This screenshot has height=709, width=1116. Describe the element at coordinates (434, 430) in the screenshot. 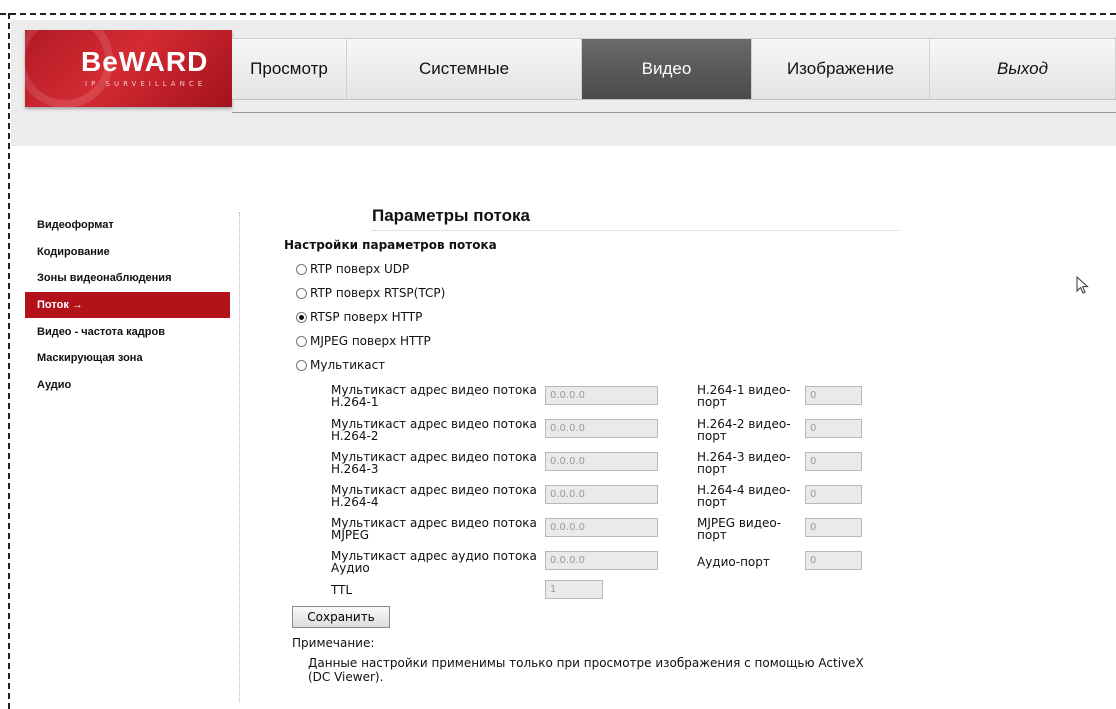

I see `multicast-addr-label: Мультикаст адрес видео потока H.264-2` at that location.